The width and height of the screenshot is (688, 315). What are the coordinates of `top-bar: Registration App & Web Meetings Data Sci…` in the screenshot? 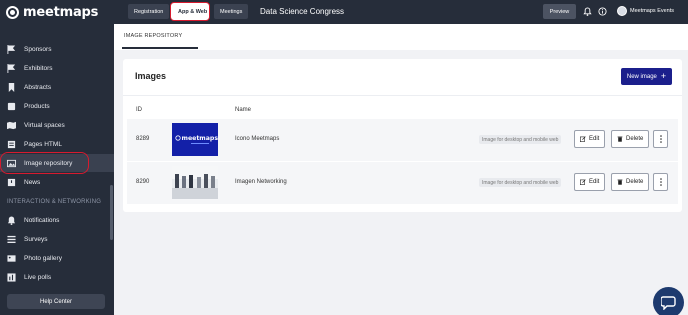 It's located at (401, 12).